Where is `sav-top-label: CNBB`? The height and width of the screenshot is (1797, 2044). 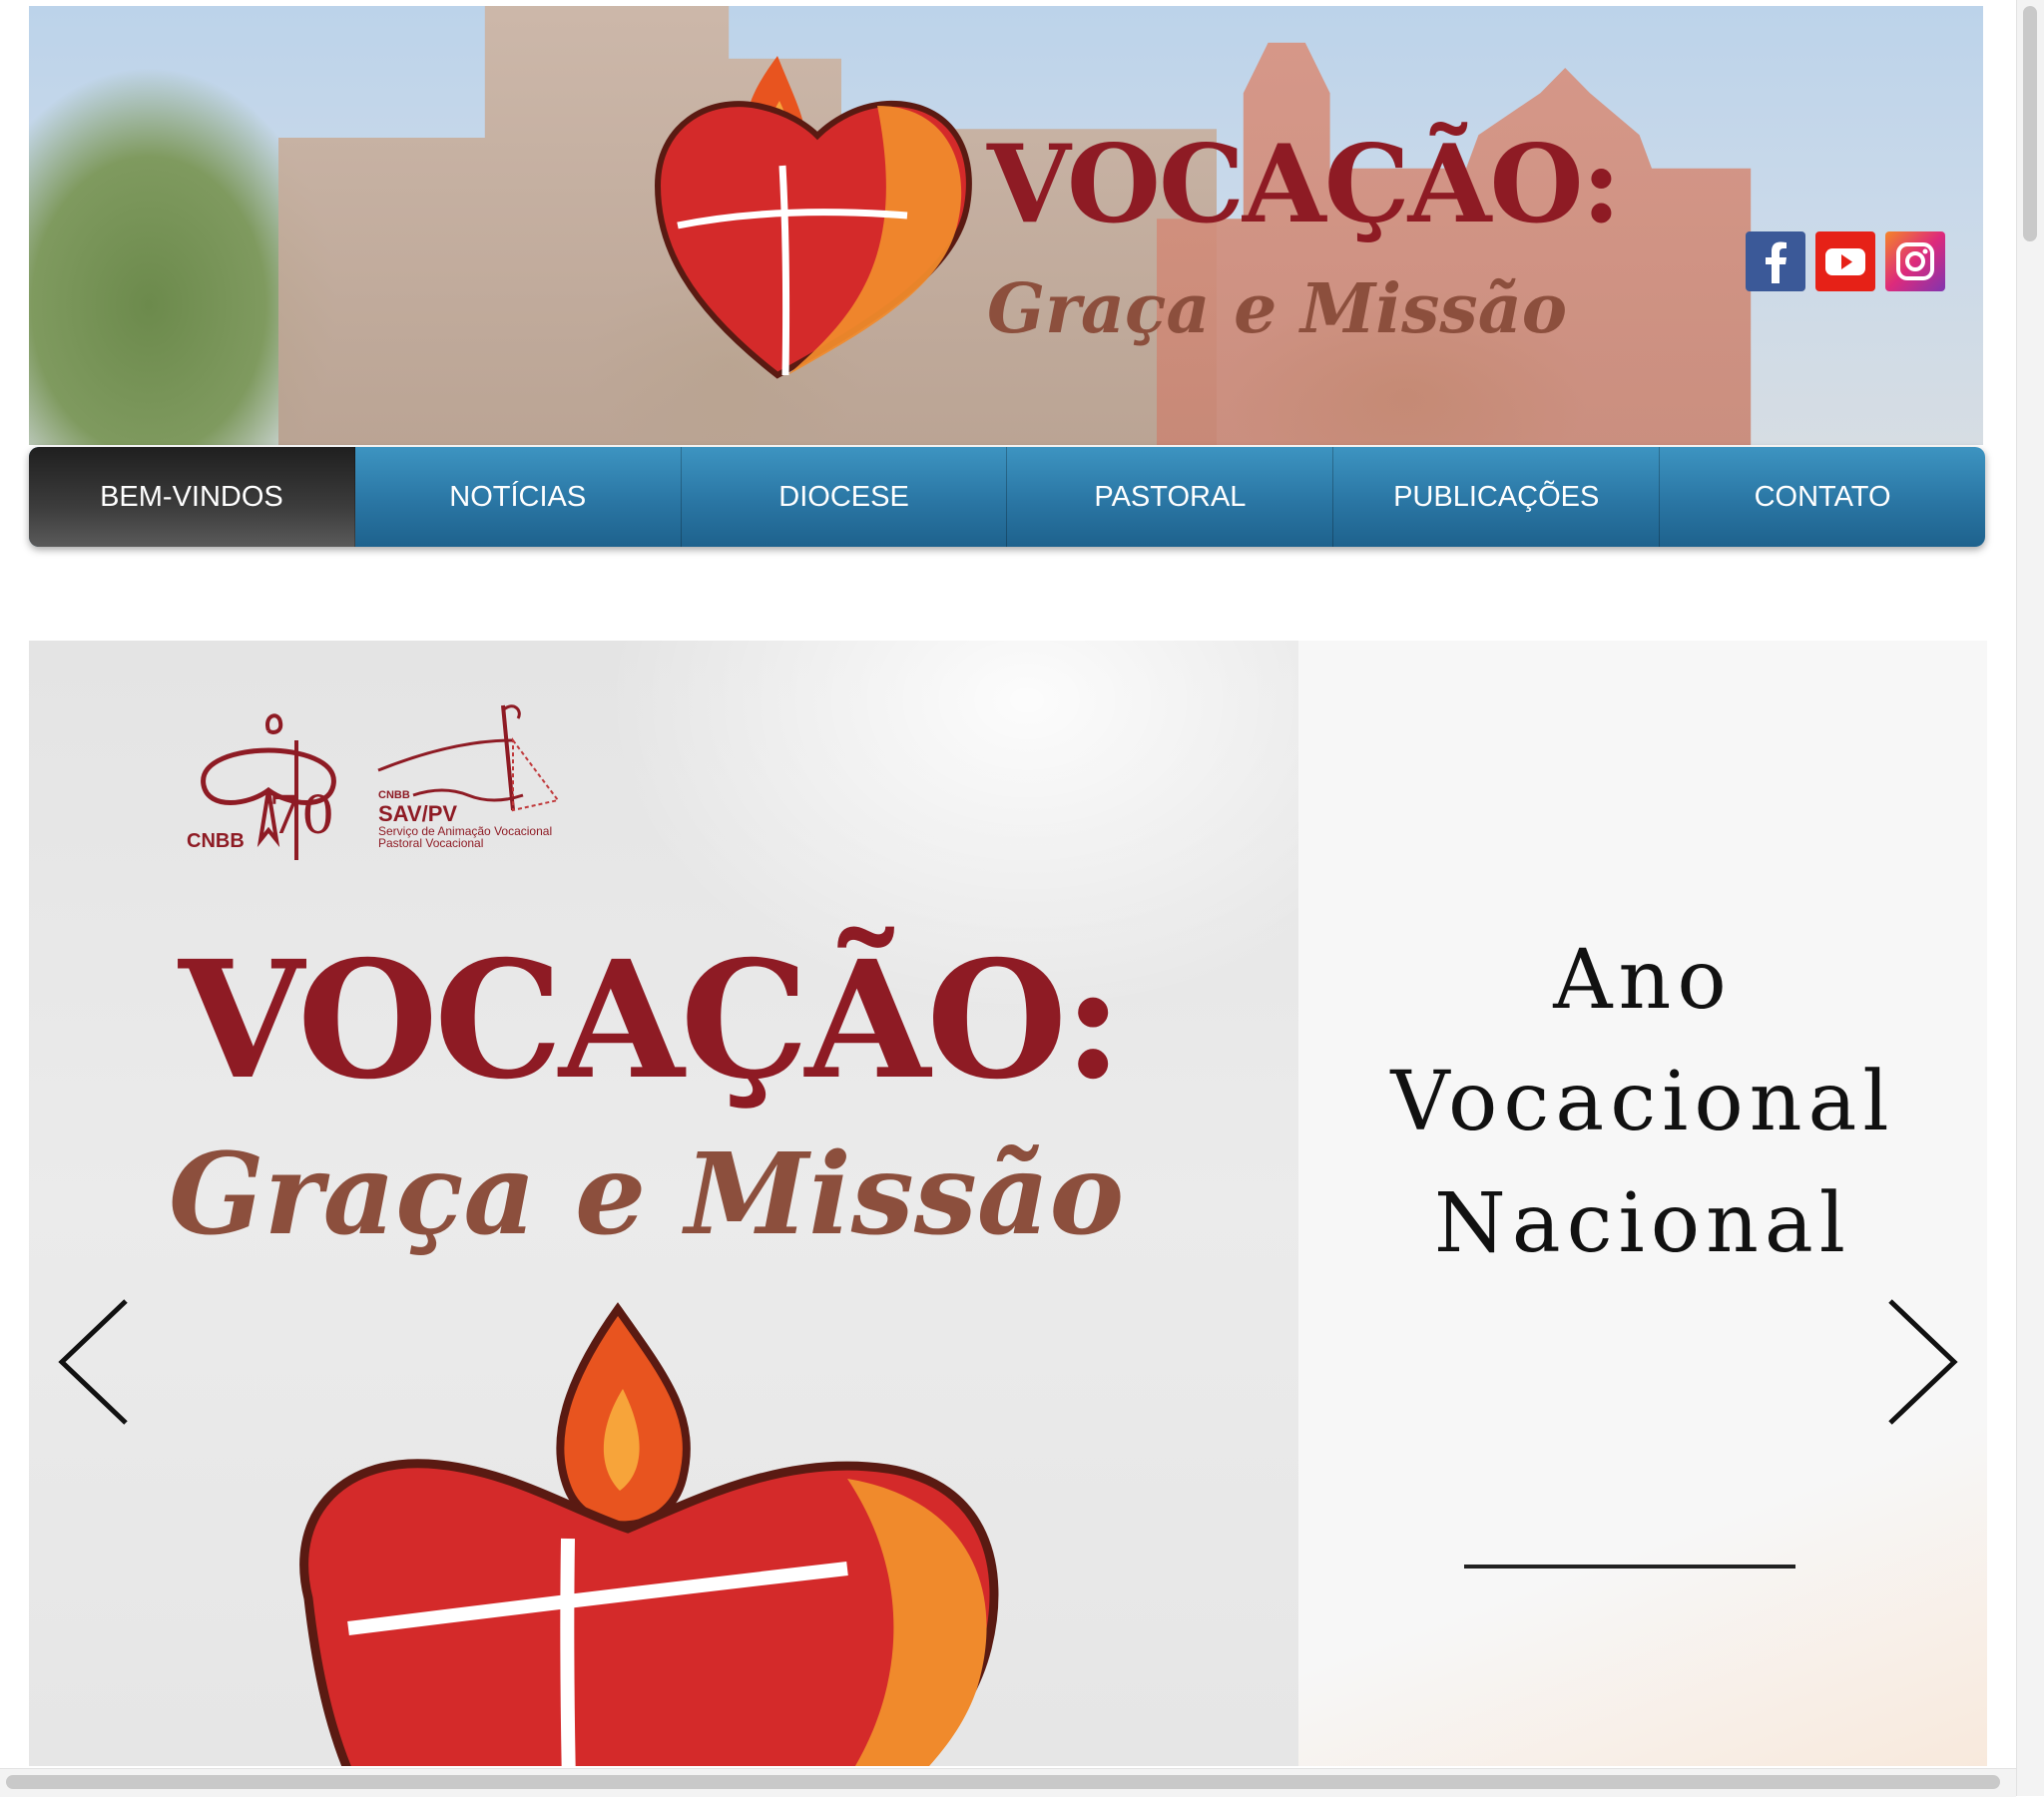 sav-top-label: CNBB is located at coordinates (394, 795).